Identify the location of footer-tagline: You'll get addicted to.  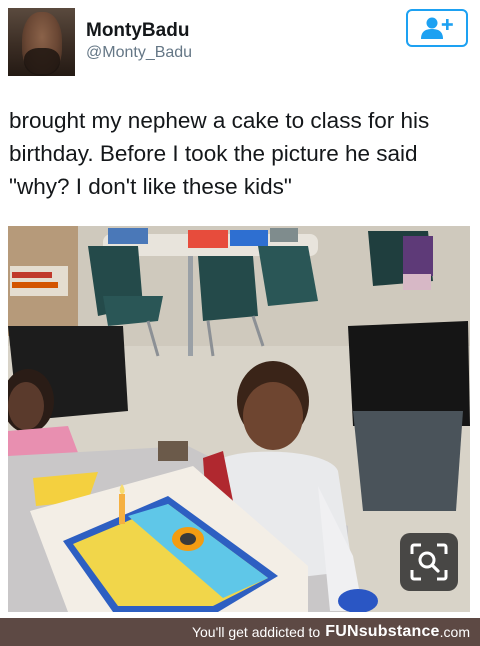
(256, 632).